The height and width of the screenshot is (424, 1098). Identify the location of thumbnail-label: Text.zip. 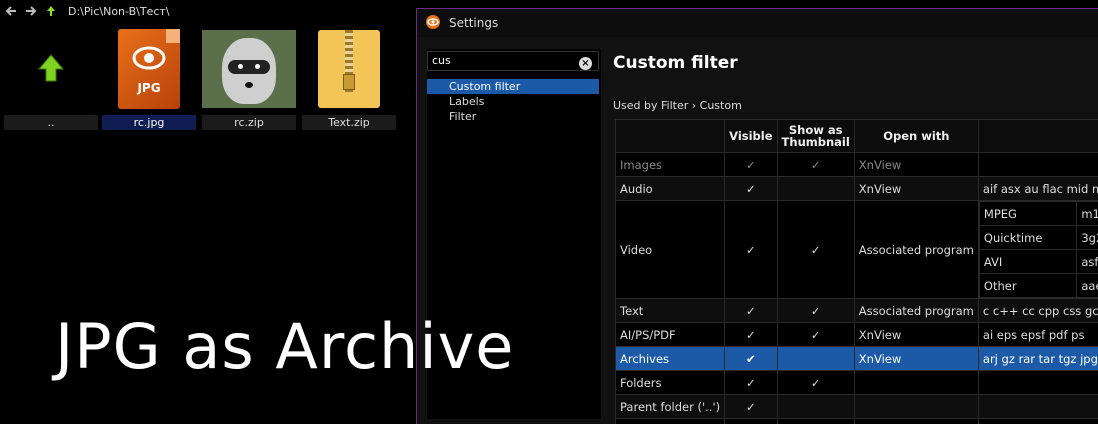
(349, 122).